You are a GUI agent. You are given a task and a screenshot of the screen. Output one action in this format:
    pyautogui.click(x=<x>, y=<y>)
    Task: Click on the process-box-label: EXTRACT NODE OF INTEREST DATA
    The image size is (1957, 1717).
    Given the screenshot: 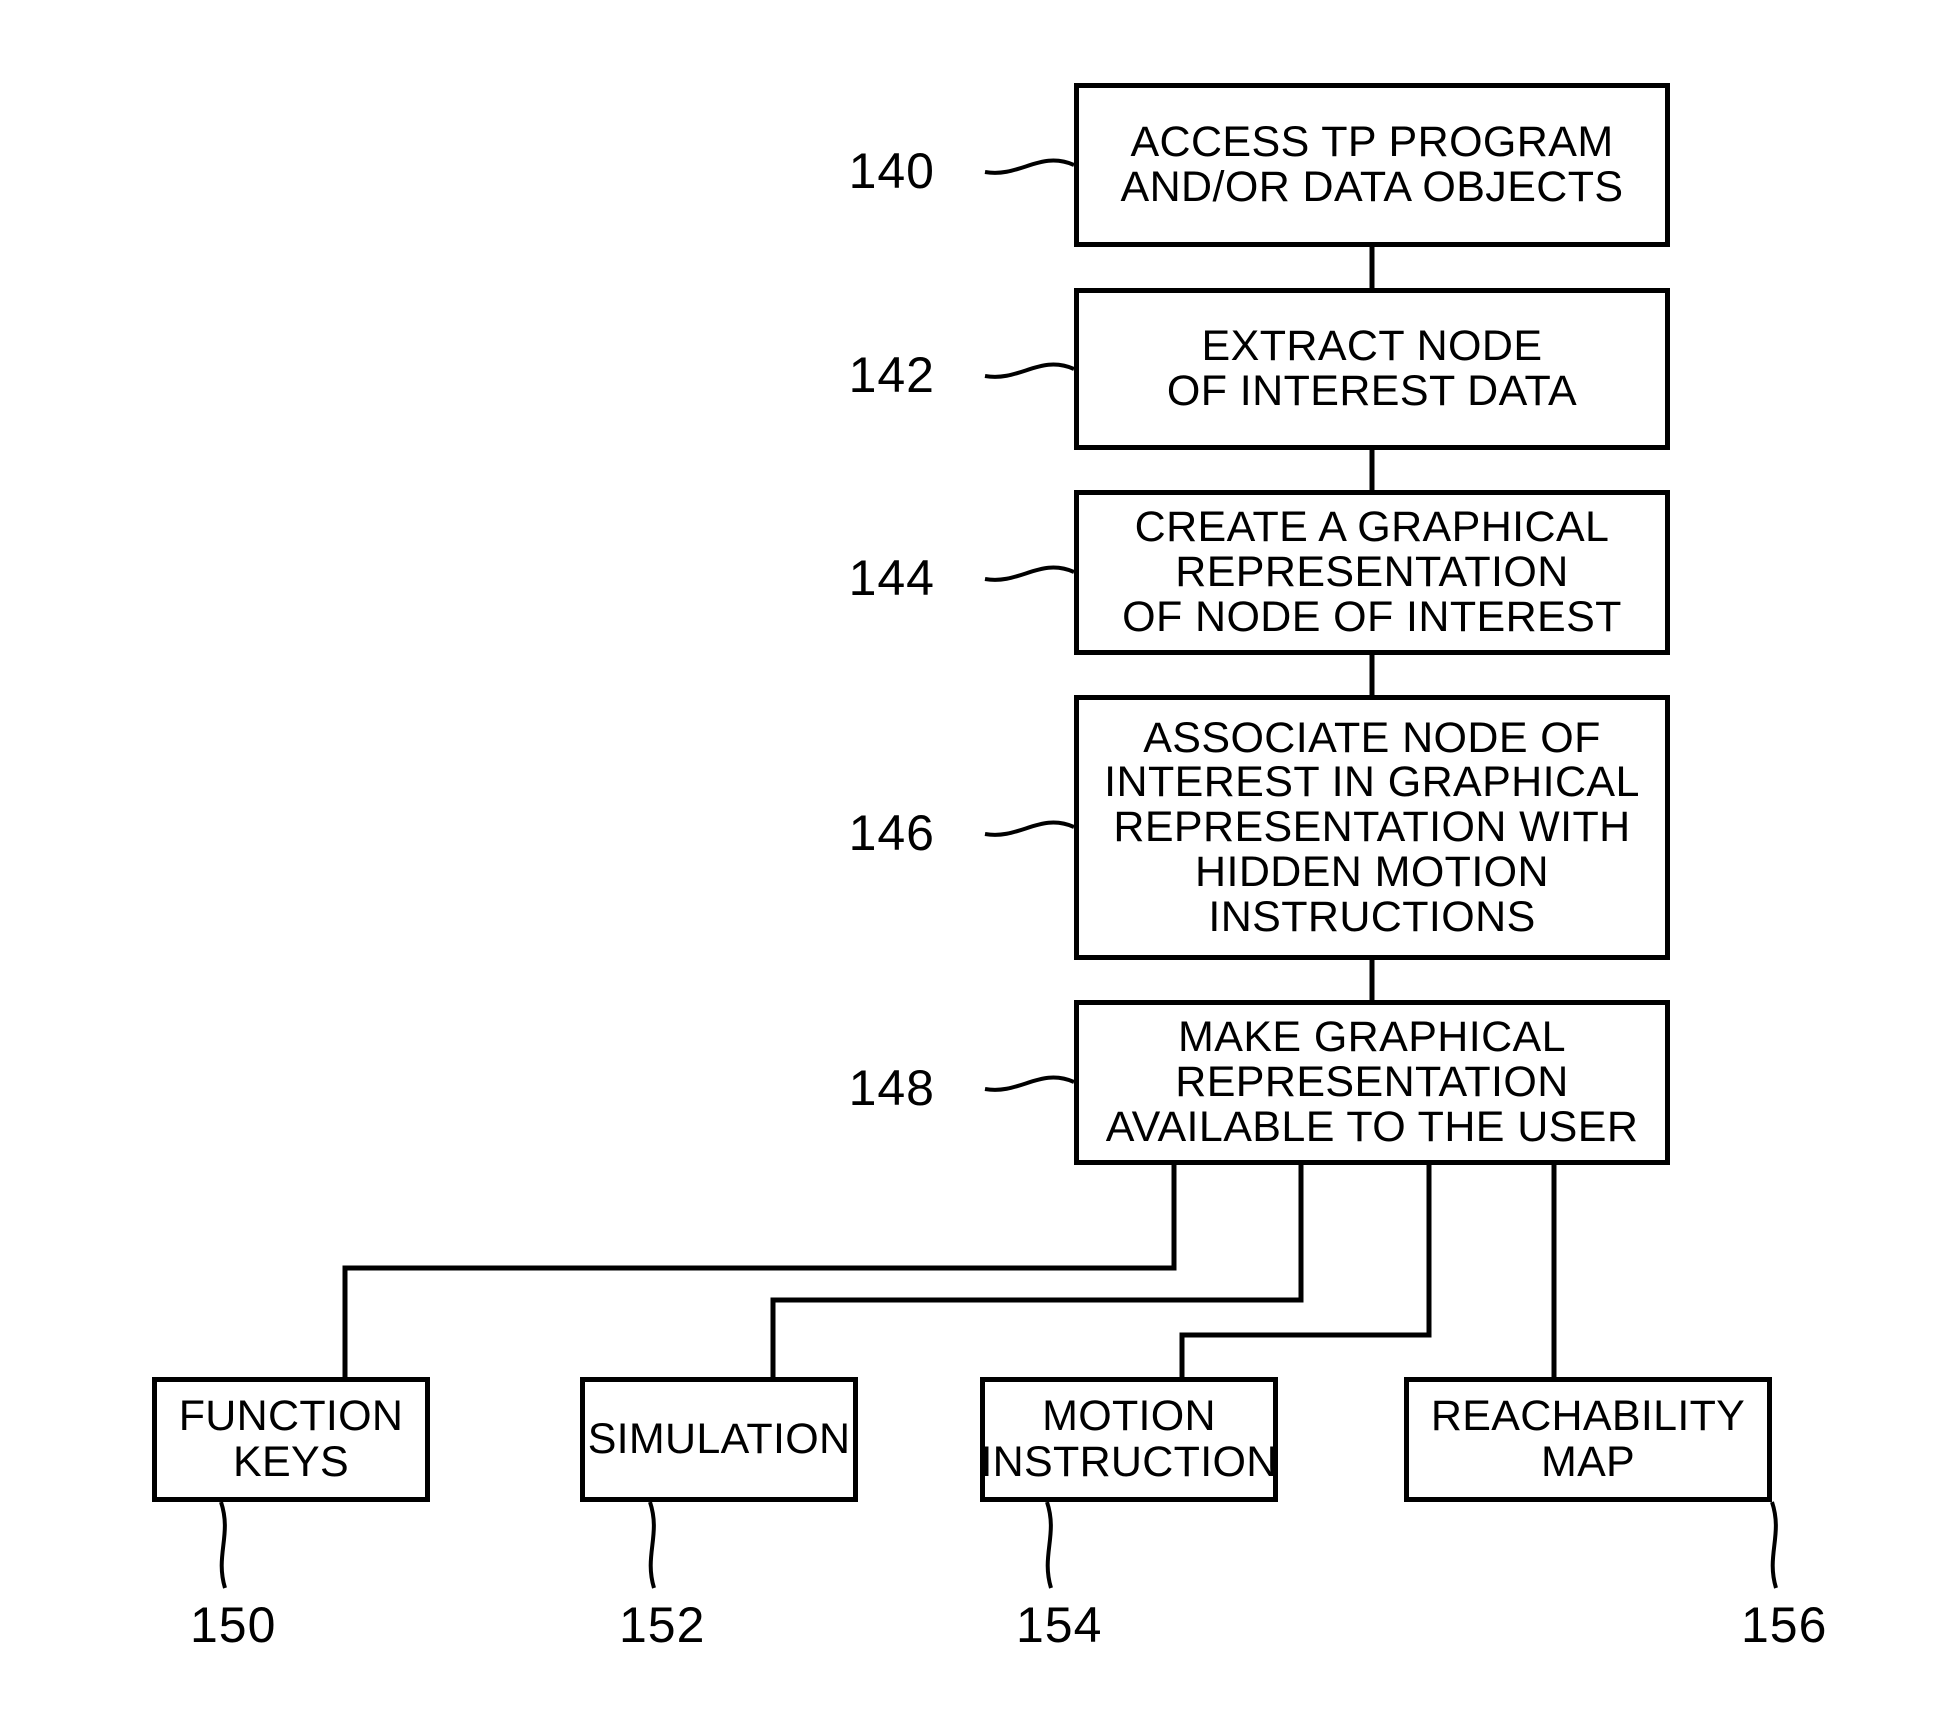 What is the action you would take?
    pyautogui.click(x=1372, y=368)
    